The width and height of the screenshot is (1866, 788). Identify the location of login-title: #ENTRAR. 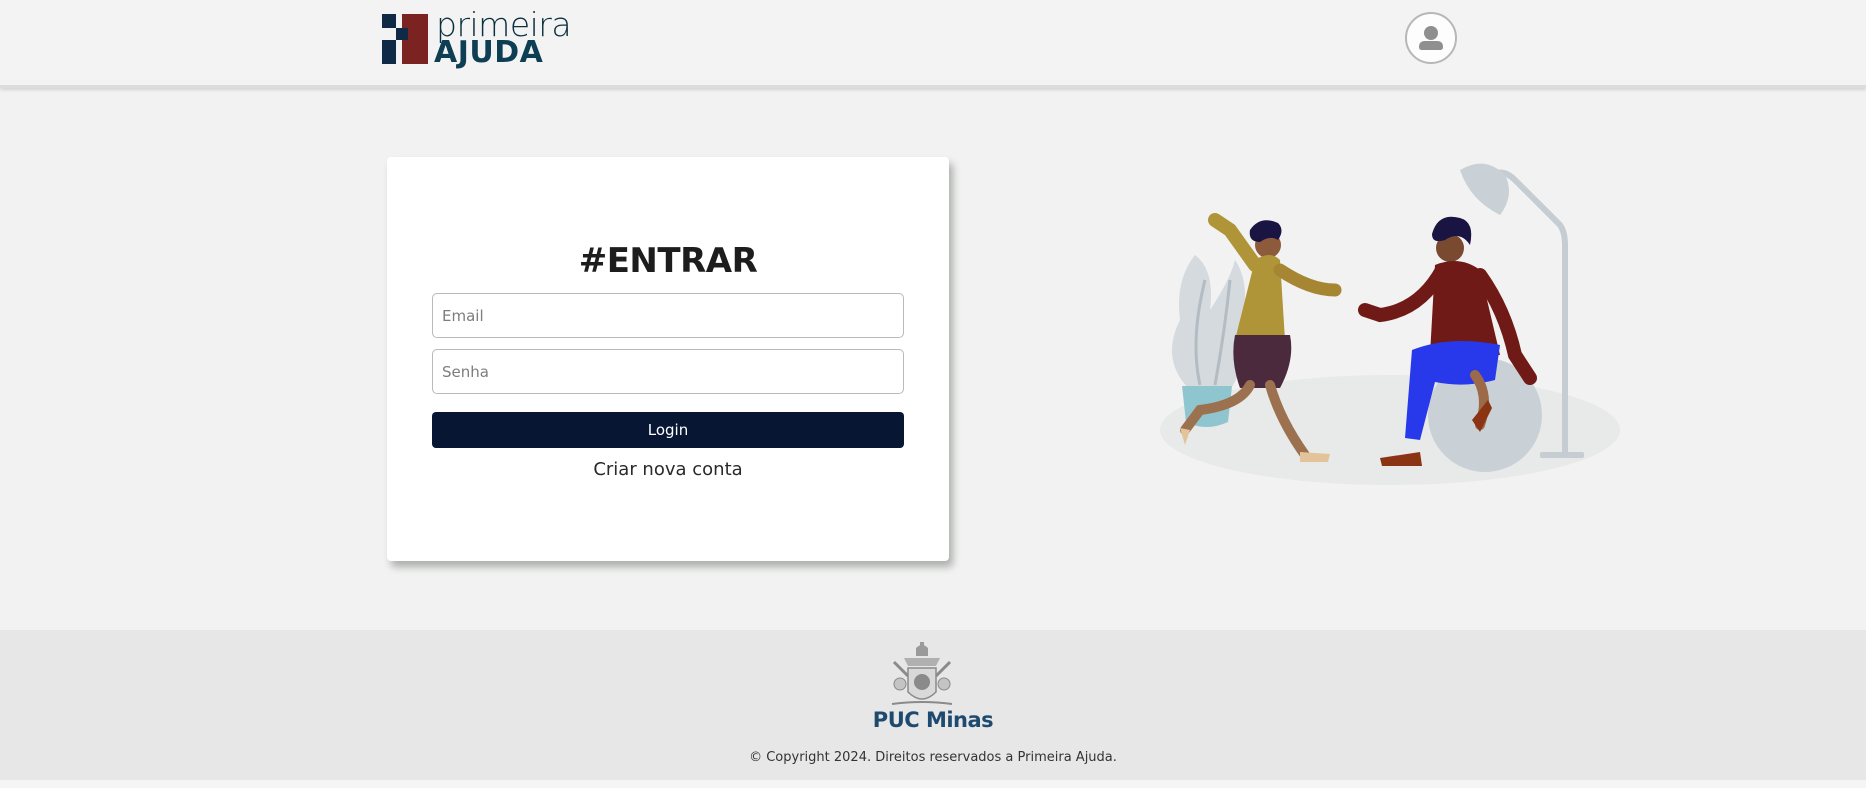
(668, 261).